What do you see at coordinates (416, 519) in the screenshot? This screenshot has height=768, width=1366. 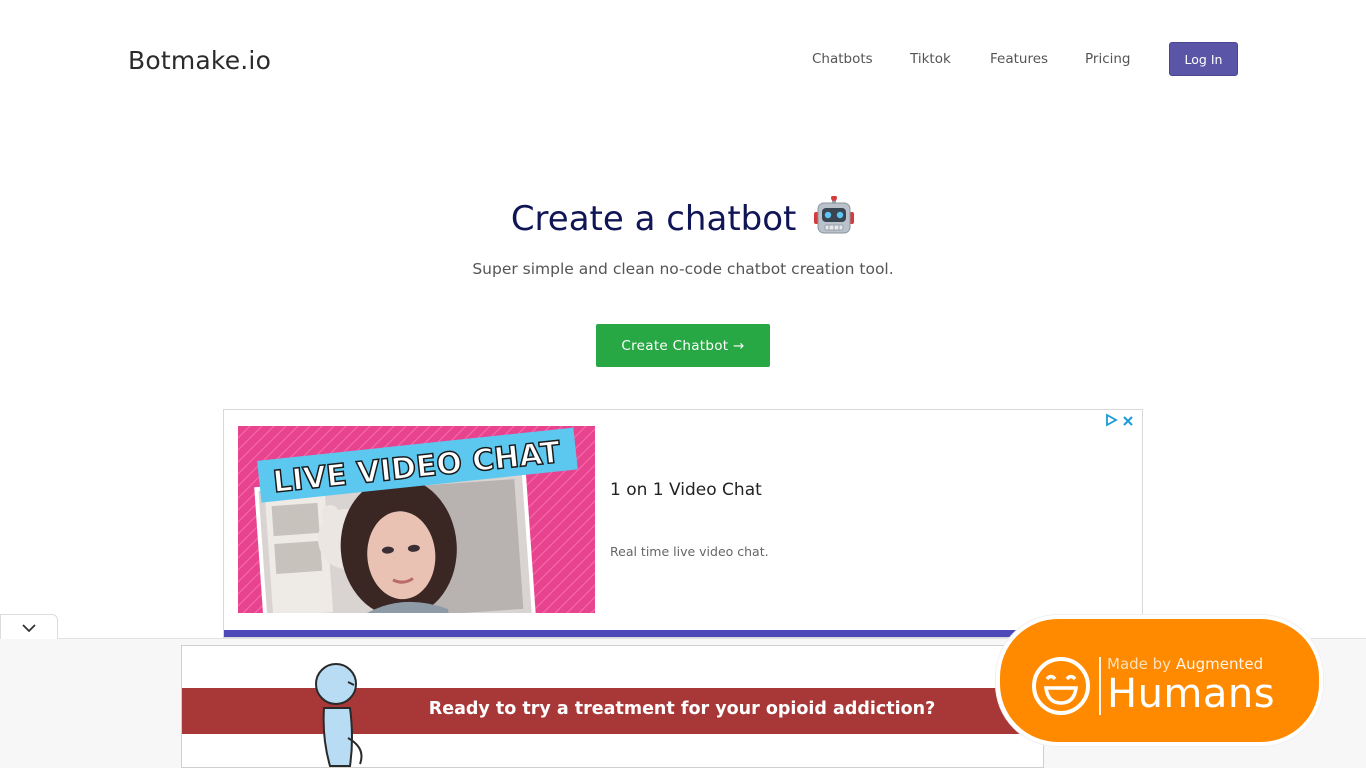 I see `ad-image: LIVE VIDEO CHAT` at bounding box center [416, 519].